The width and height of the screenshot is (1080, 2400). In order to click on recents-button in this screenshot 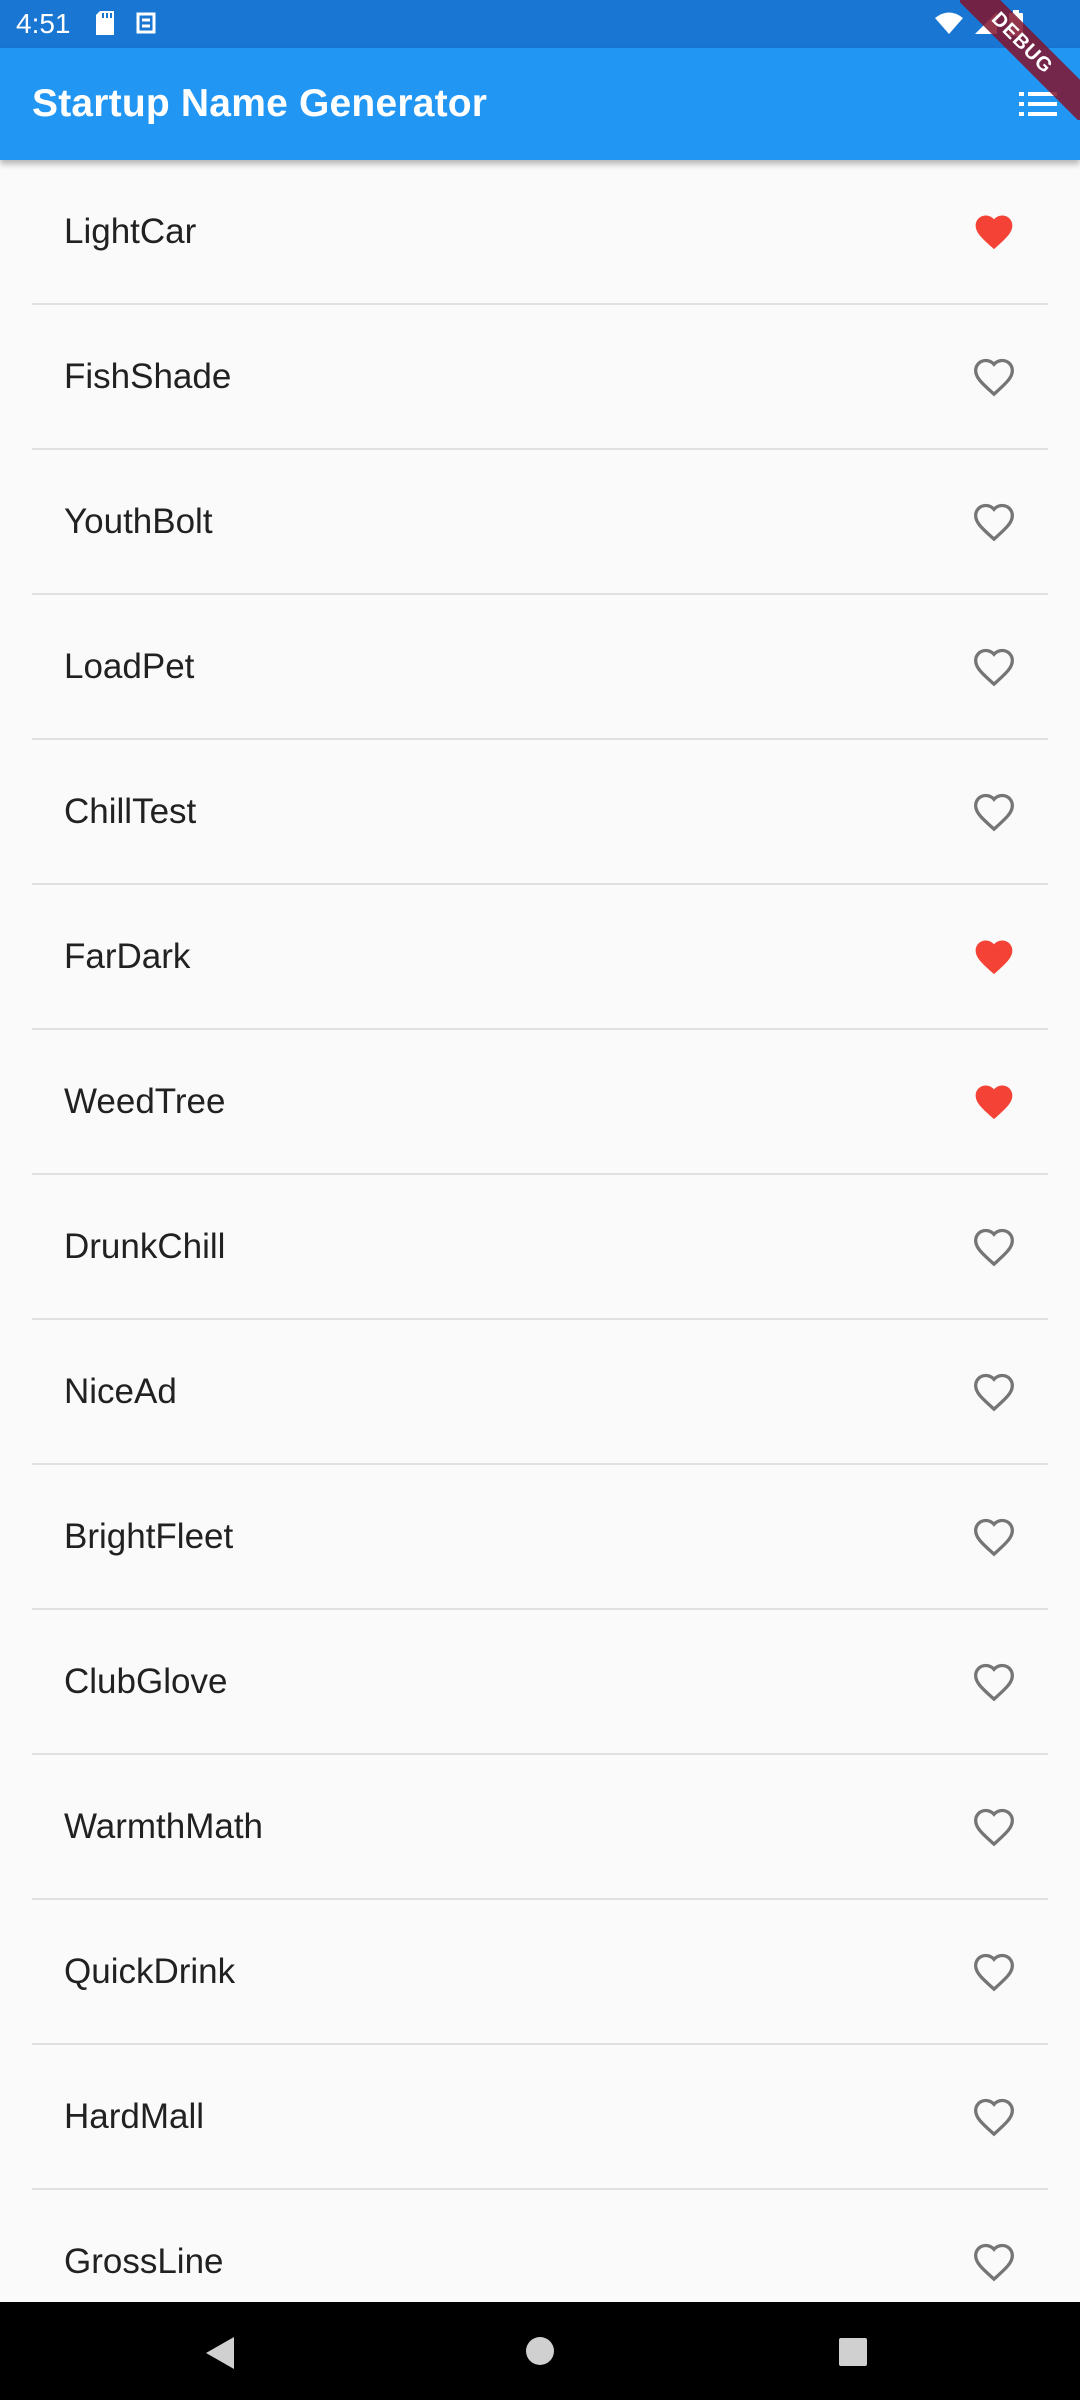, I will do `click(853, 2354)`.